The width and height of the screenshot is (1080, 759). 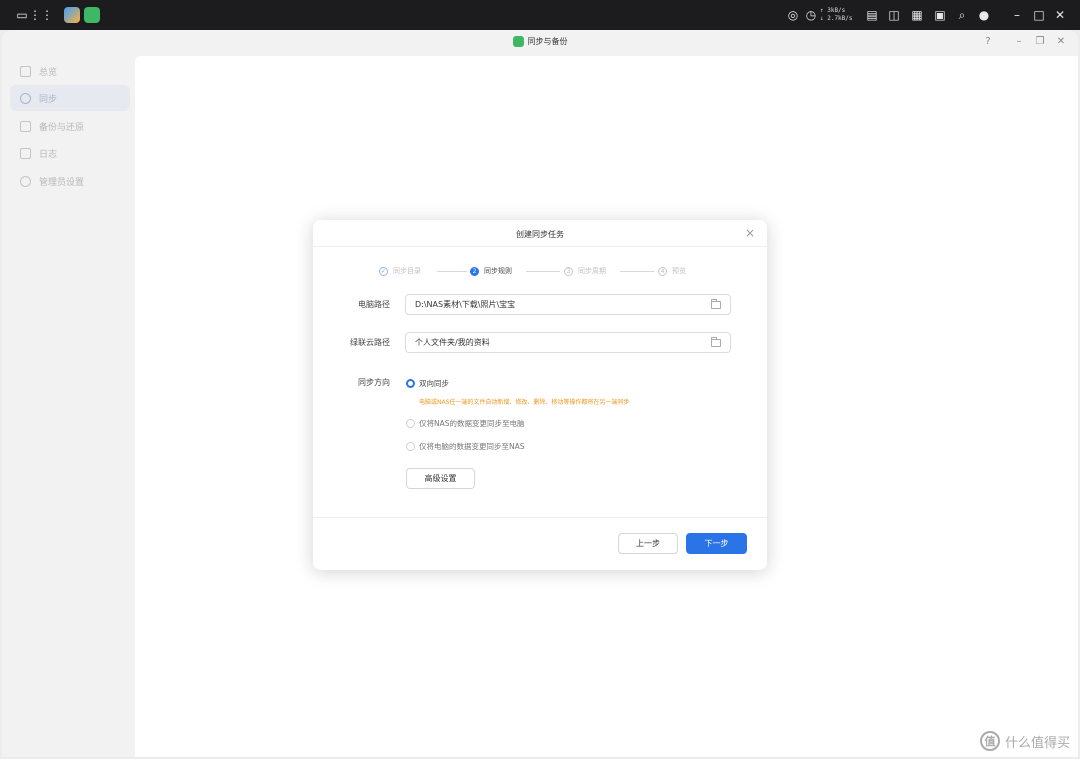 What do you see at coordinates (1019, 41) in the screenshot?
I see `window-minimize-button: –` at bounding box center [1019, 41].